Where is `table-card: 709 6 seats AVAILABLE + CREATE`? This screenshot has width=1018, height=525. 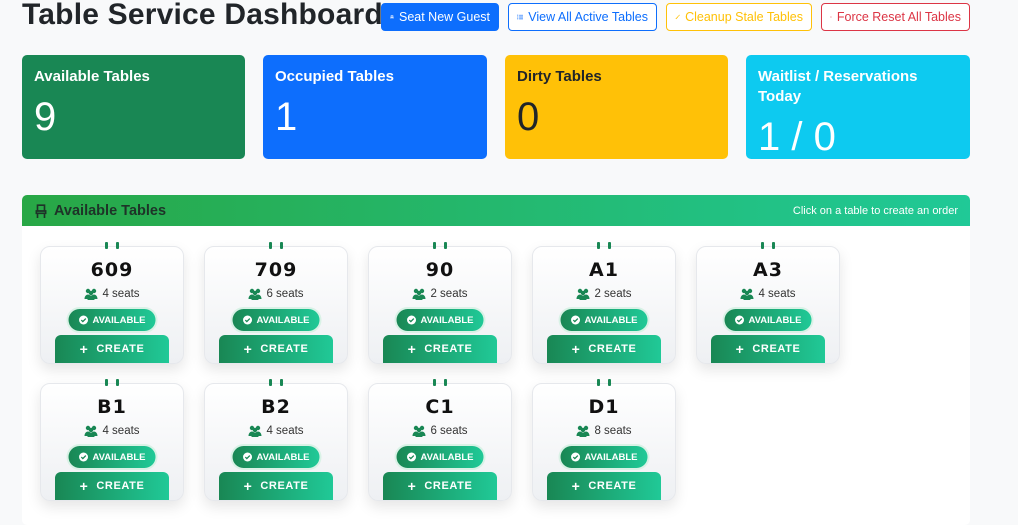
table-card: 709 6 seats AVAILABLE + CREATE is located at coordinates (276, 303).